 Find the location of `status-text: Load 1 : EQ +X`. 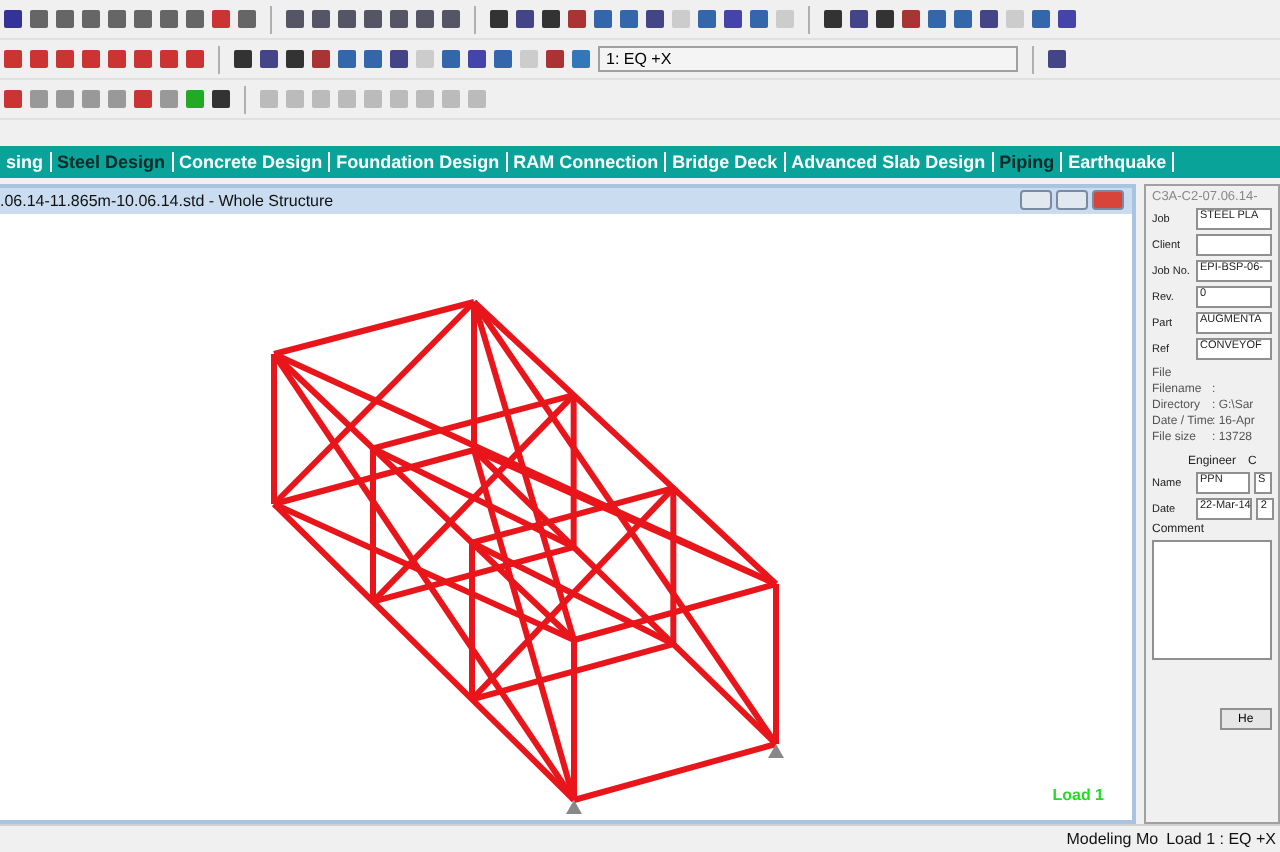

status-text: Load 1 : EQ +X is located at coordinates (1221, 839).